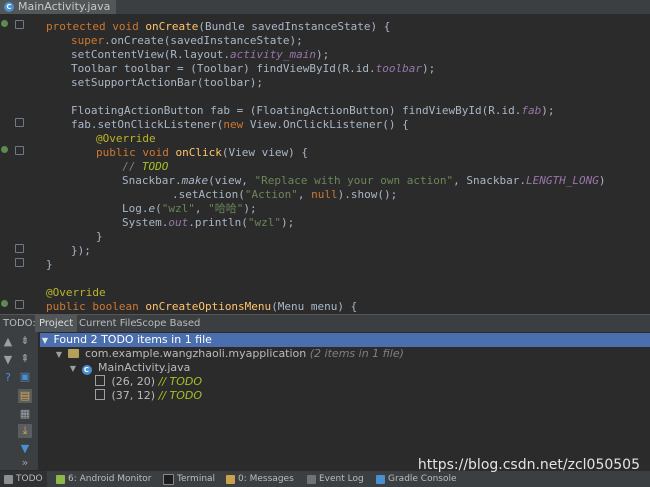 The width and height of the screenshot is (650, 487). Describe the element at coordinates (23, 479) in the screenshot. I see `todo-tool-button: TODO` at that location.